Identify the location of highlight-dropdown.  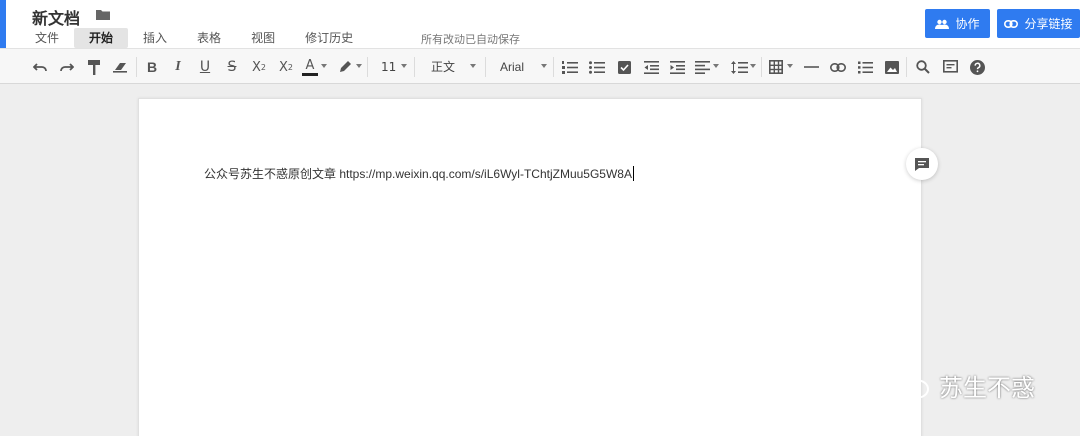
(359, 66).